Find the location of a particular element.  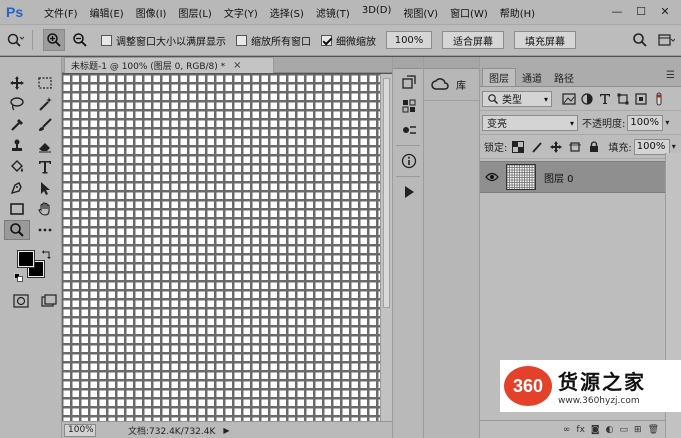

menu-type: 文字(Y) is located at coordinates (241, 12).